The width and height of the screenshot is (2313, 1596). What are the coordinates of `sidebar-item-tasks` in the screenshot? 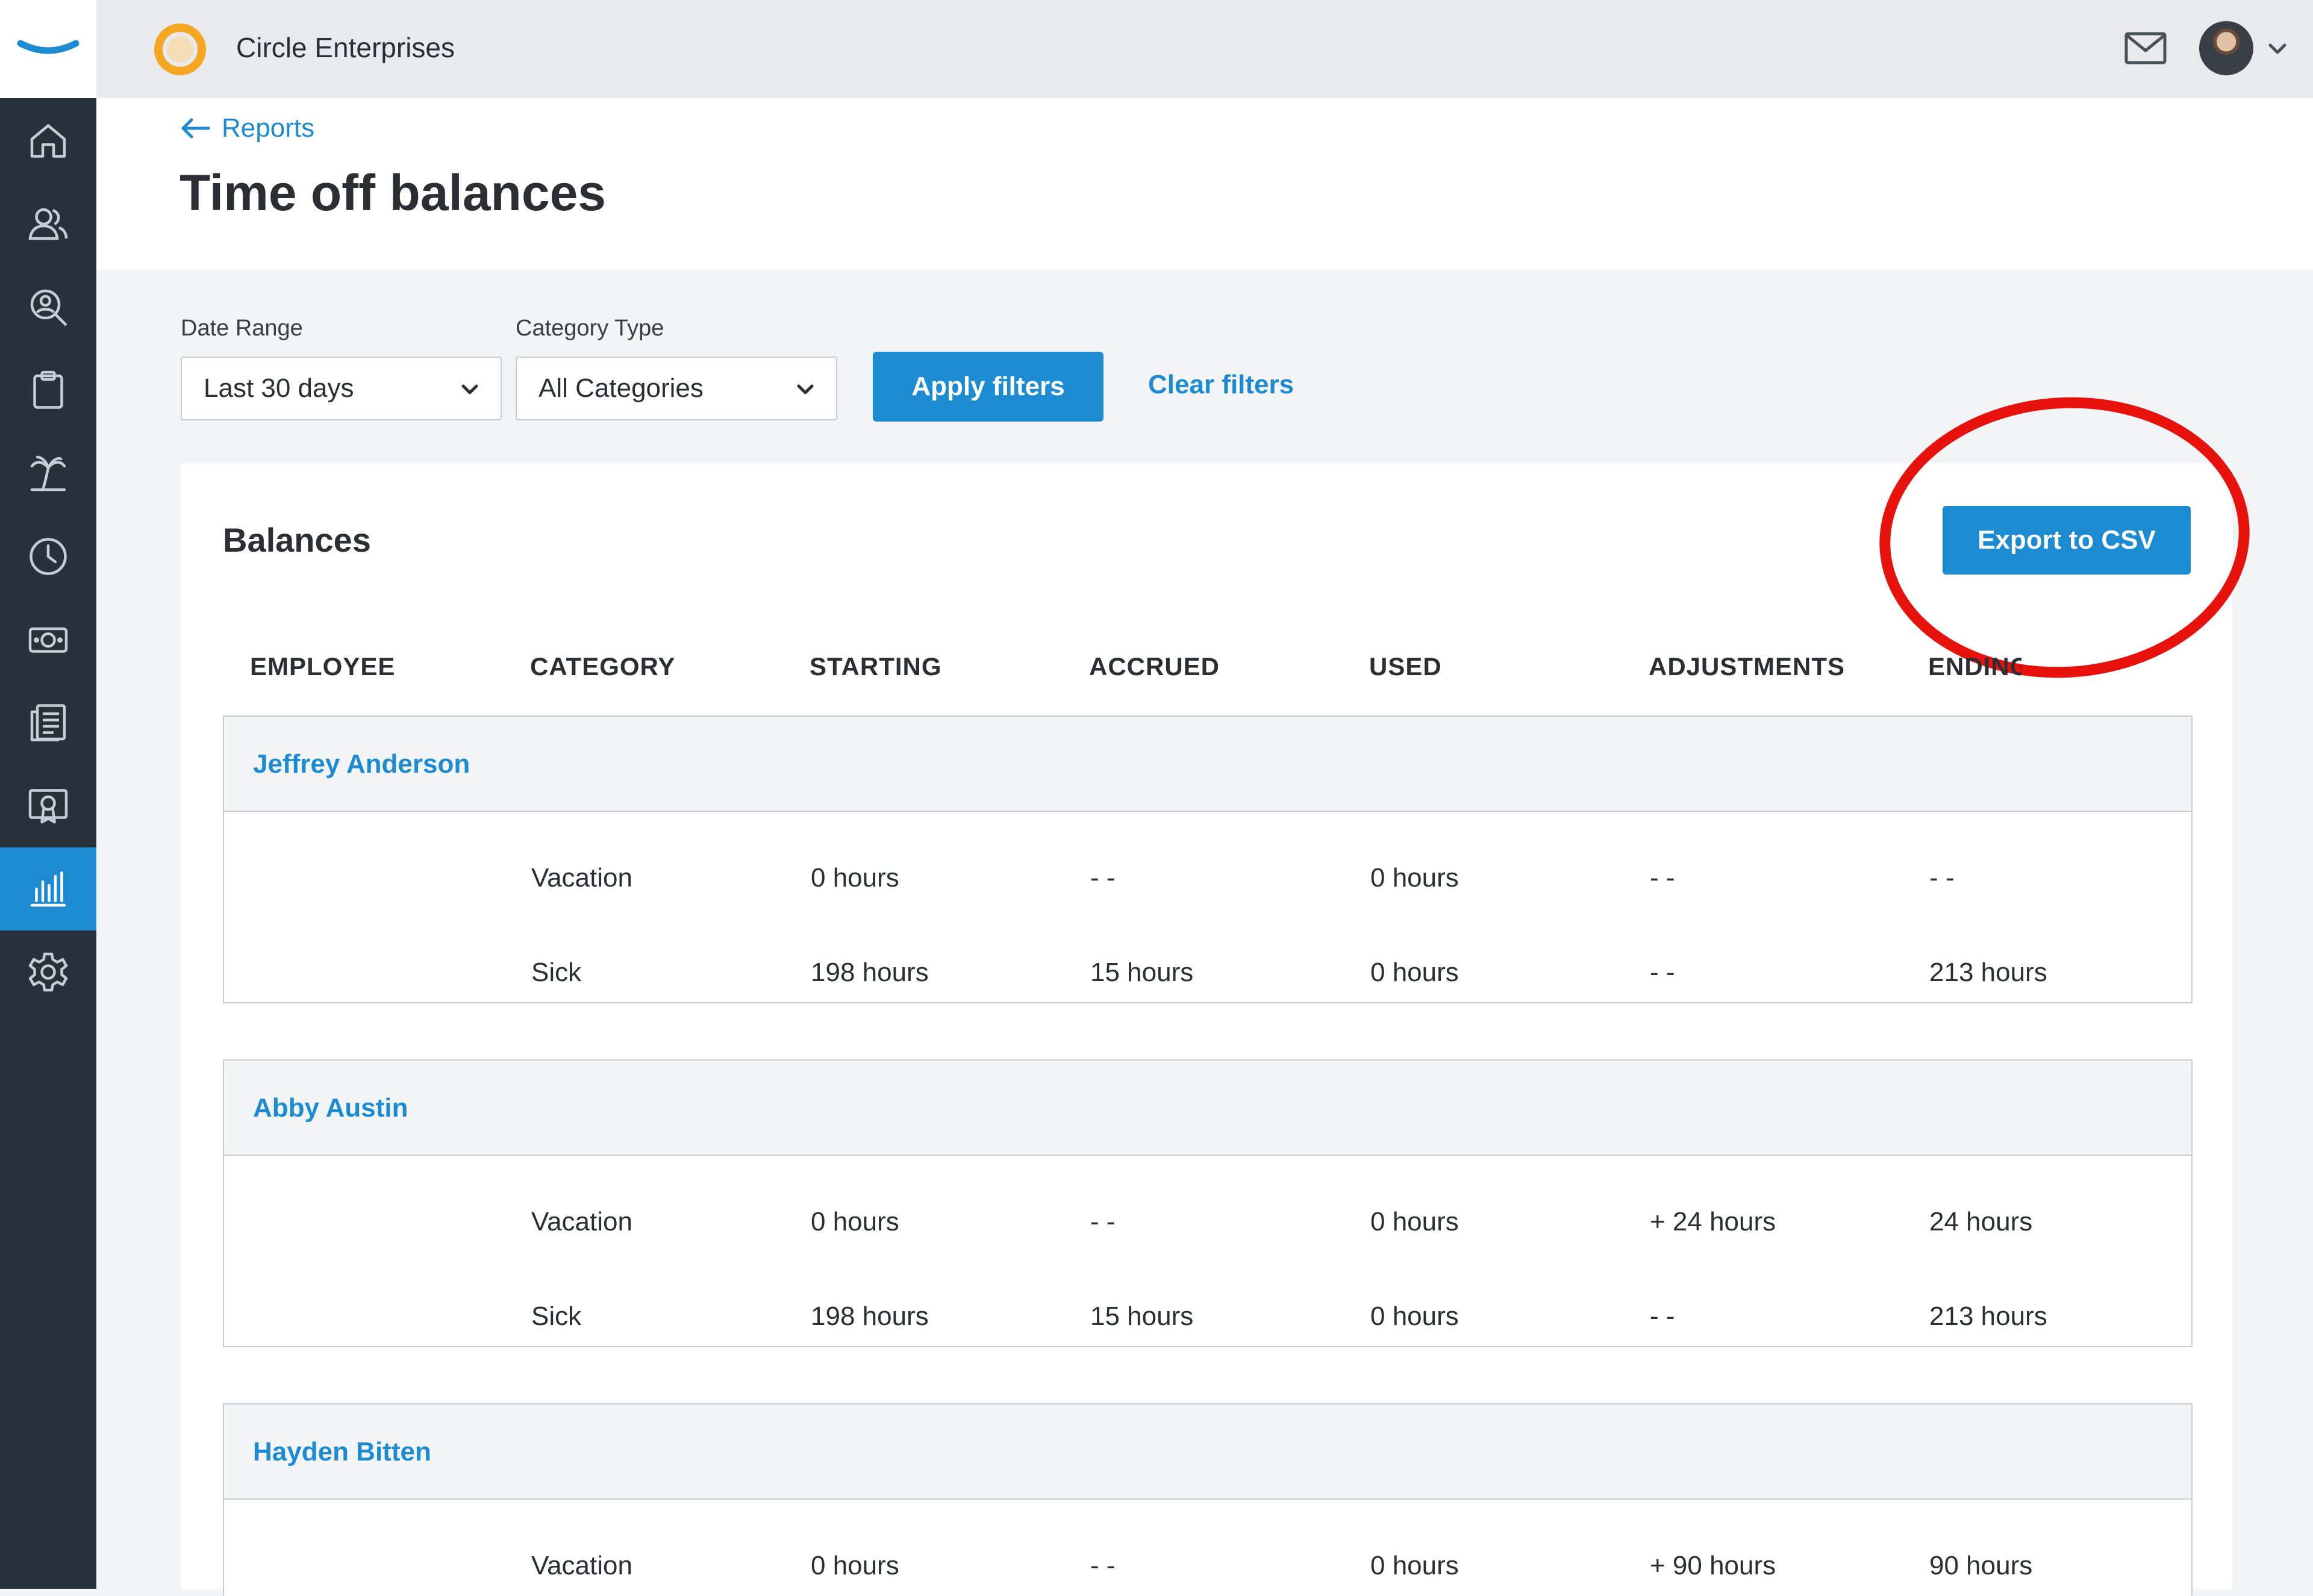 It's located at (48, 390).